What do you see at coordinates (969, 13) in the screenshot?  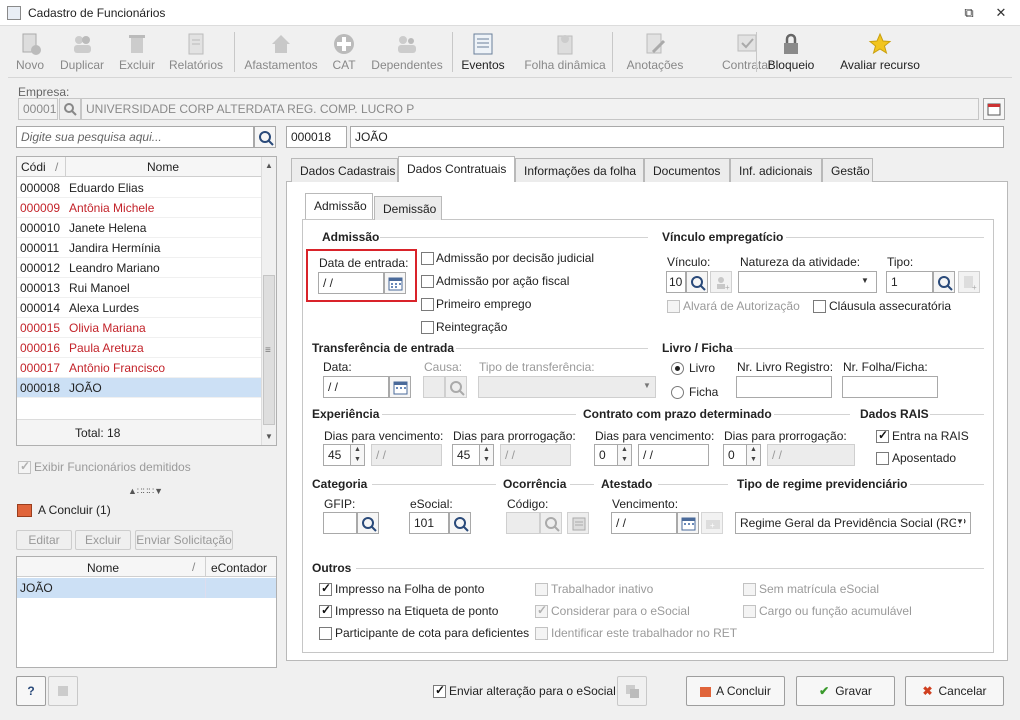 I see `restore-button: ⧉` at bounding box center [969, 13].